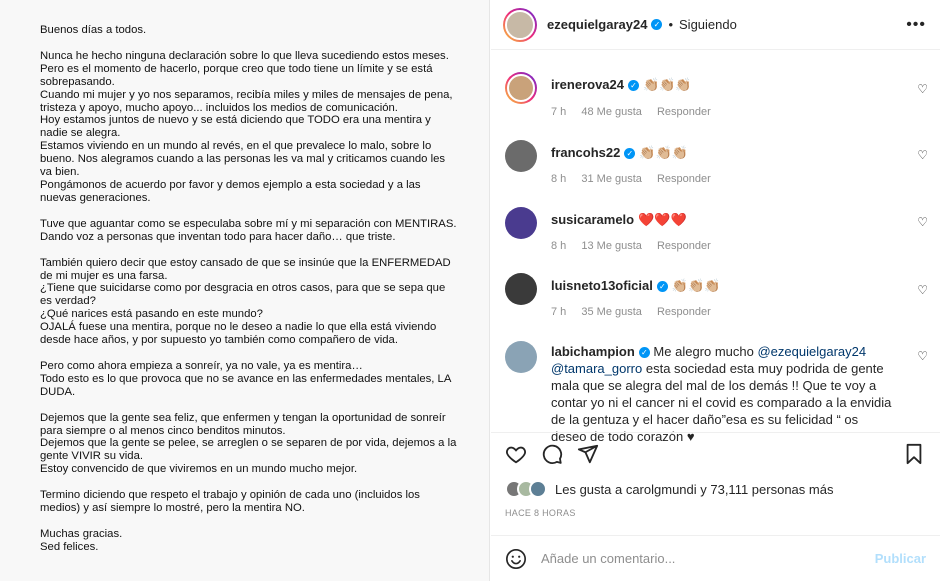  I want to click on comment-bubble-icon, so click(552, 456).